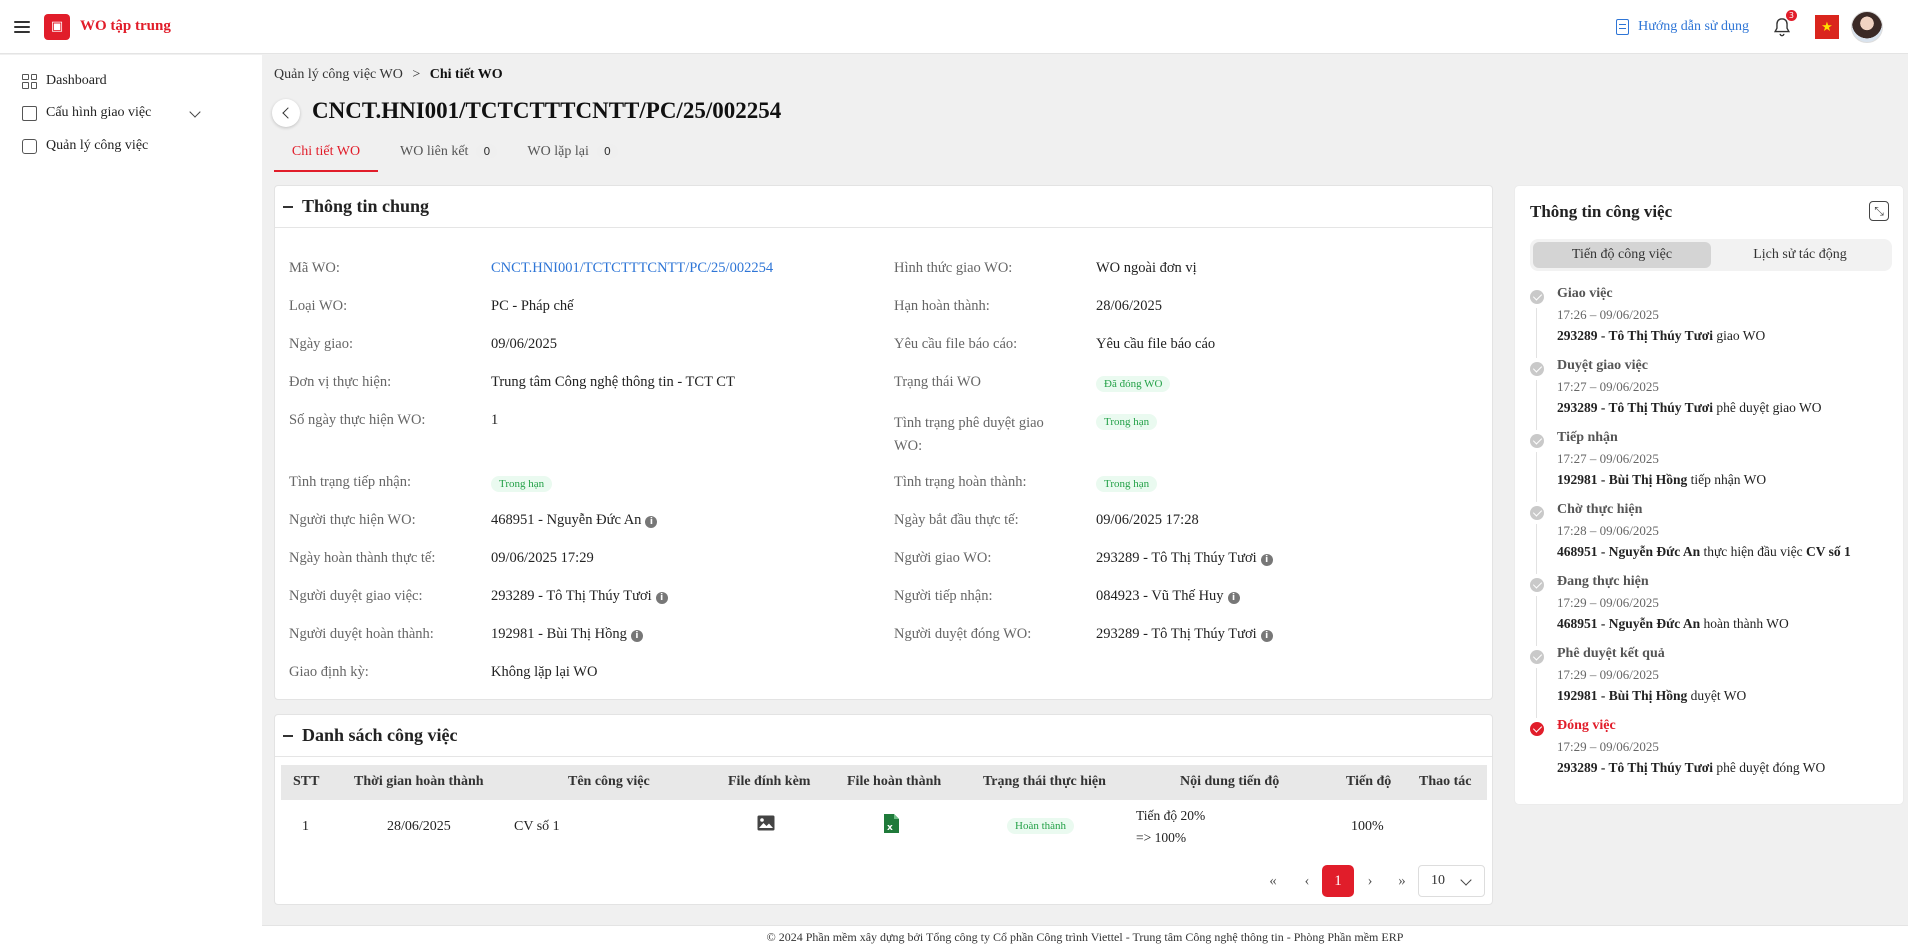 The image size is (1908, 947). I want to click on wo-code-link: CNCT.HNI001/TCTCTTTCNTT/PC/25/002254, so click(632, 268).